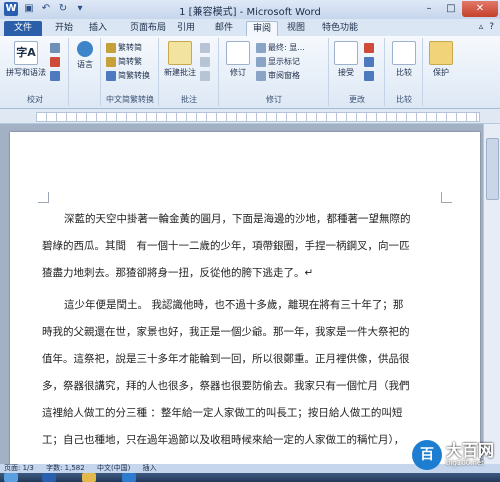  Describe the element at coordinates (261, 62) in the screenshot. I see `show-markup-icon` at that location.